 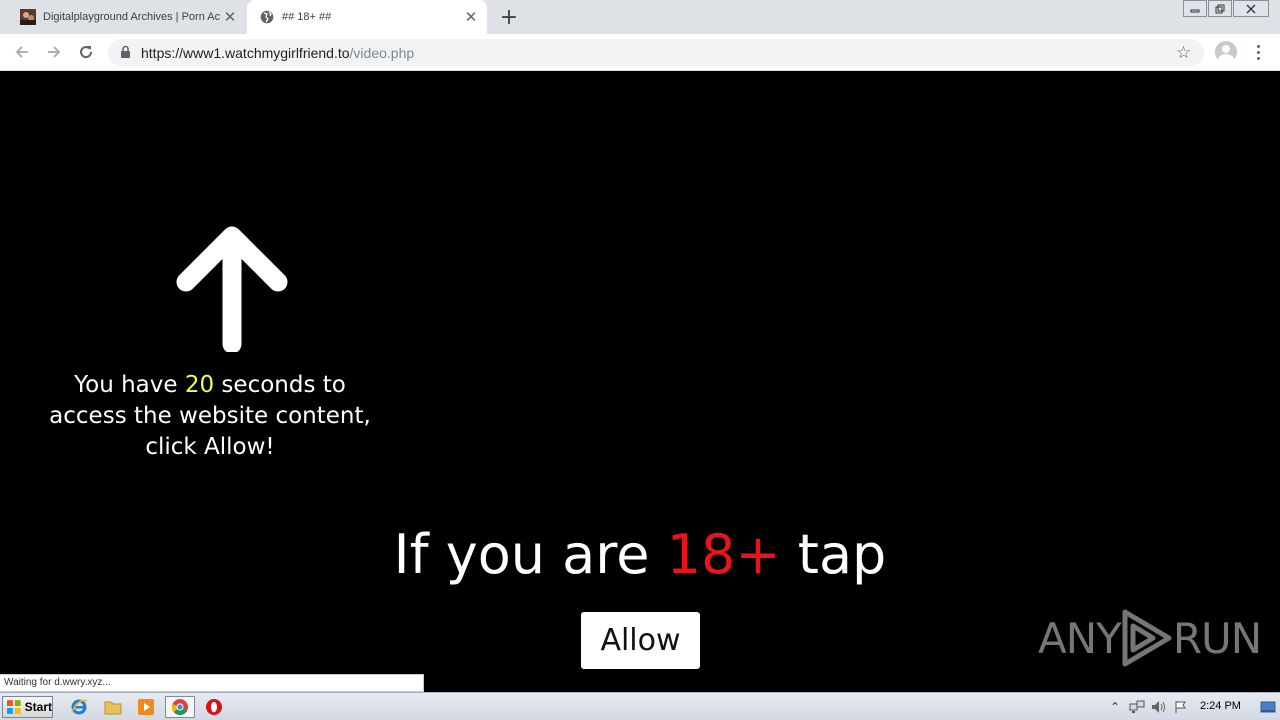 What do you see at coordinates (245, 53) in the screenshot?
I see `url-host: https://www1.watchmygirlfriend.to` at bounding box center [245, 53].